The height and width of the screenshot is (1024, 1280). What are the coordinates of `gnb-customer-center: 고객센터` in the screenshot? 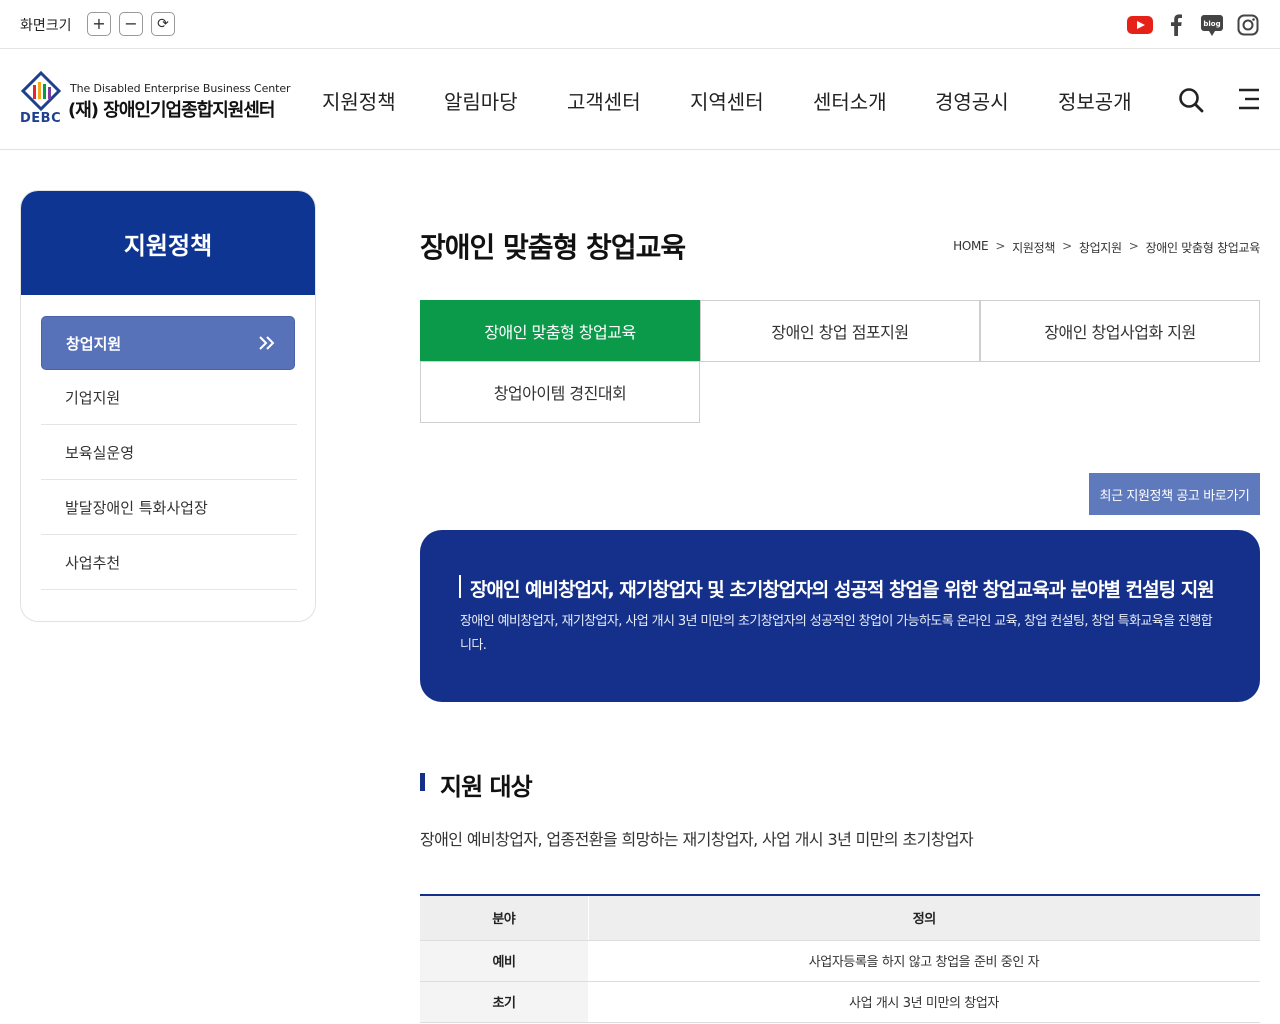 It's located at (604, 100).